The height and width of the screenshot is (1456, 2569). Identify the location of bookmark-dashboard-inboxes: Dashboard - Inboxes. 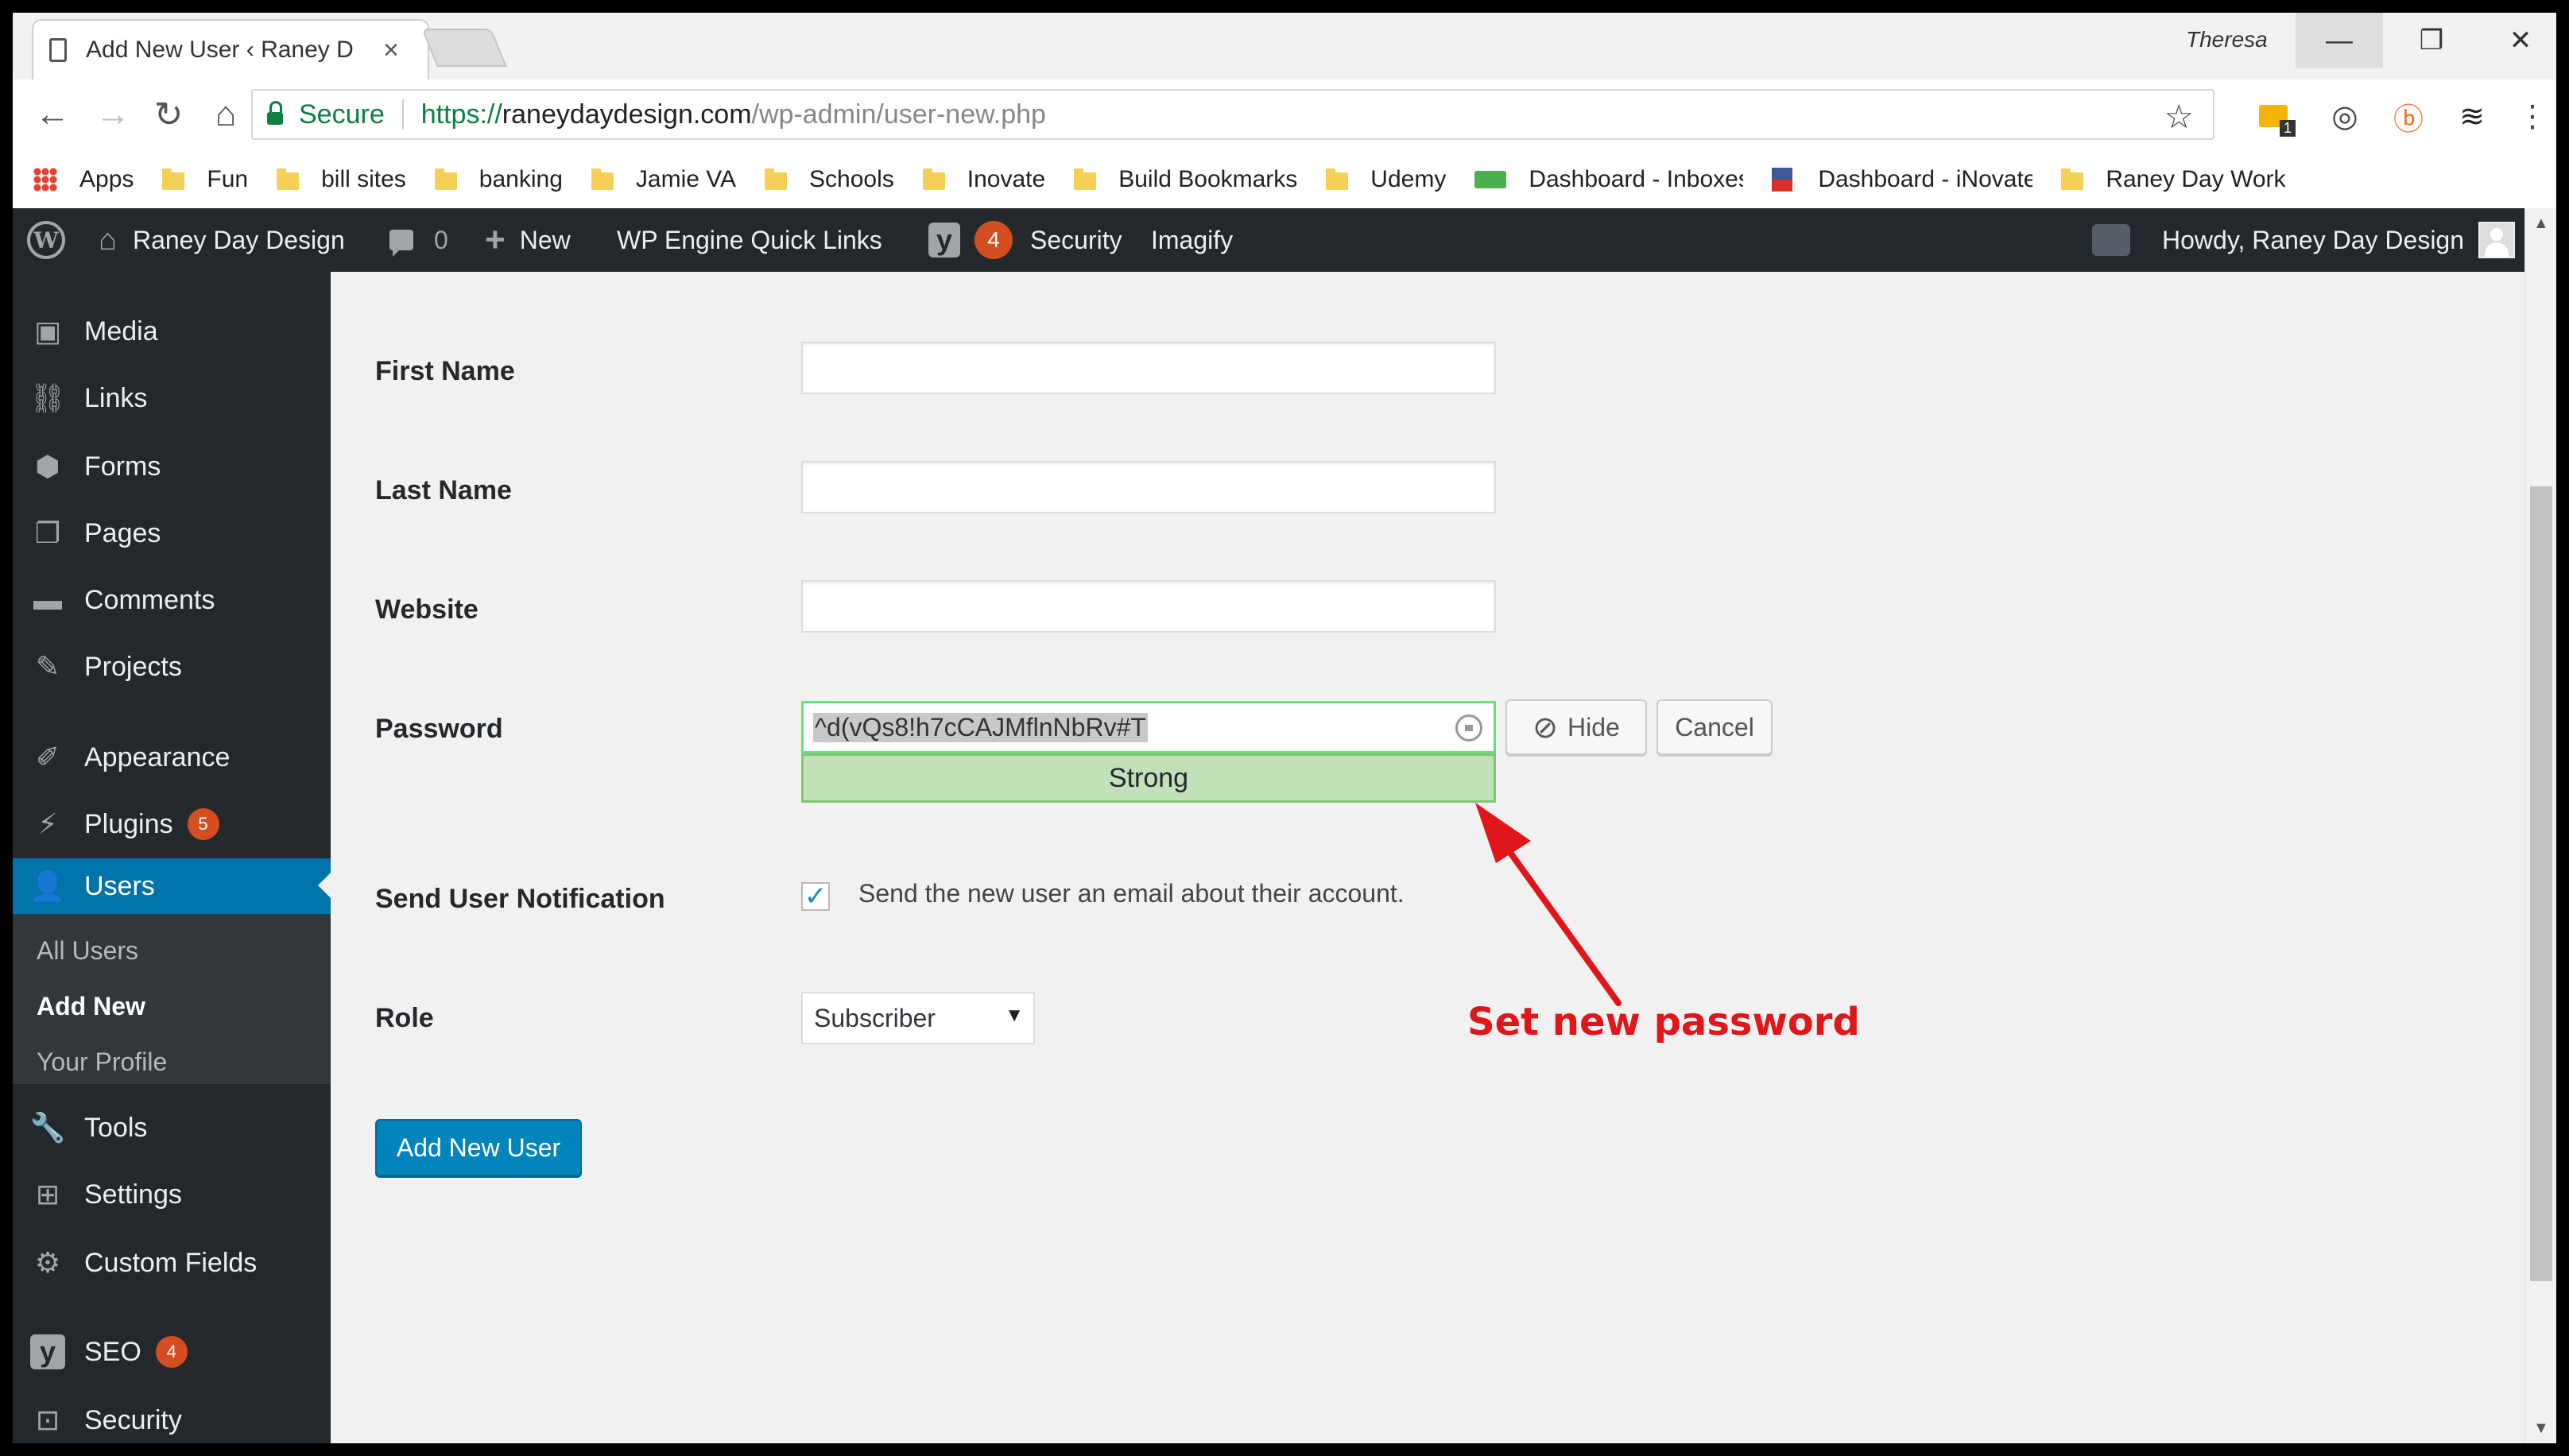
(1608, 179).